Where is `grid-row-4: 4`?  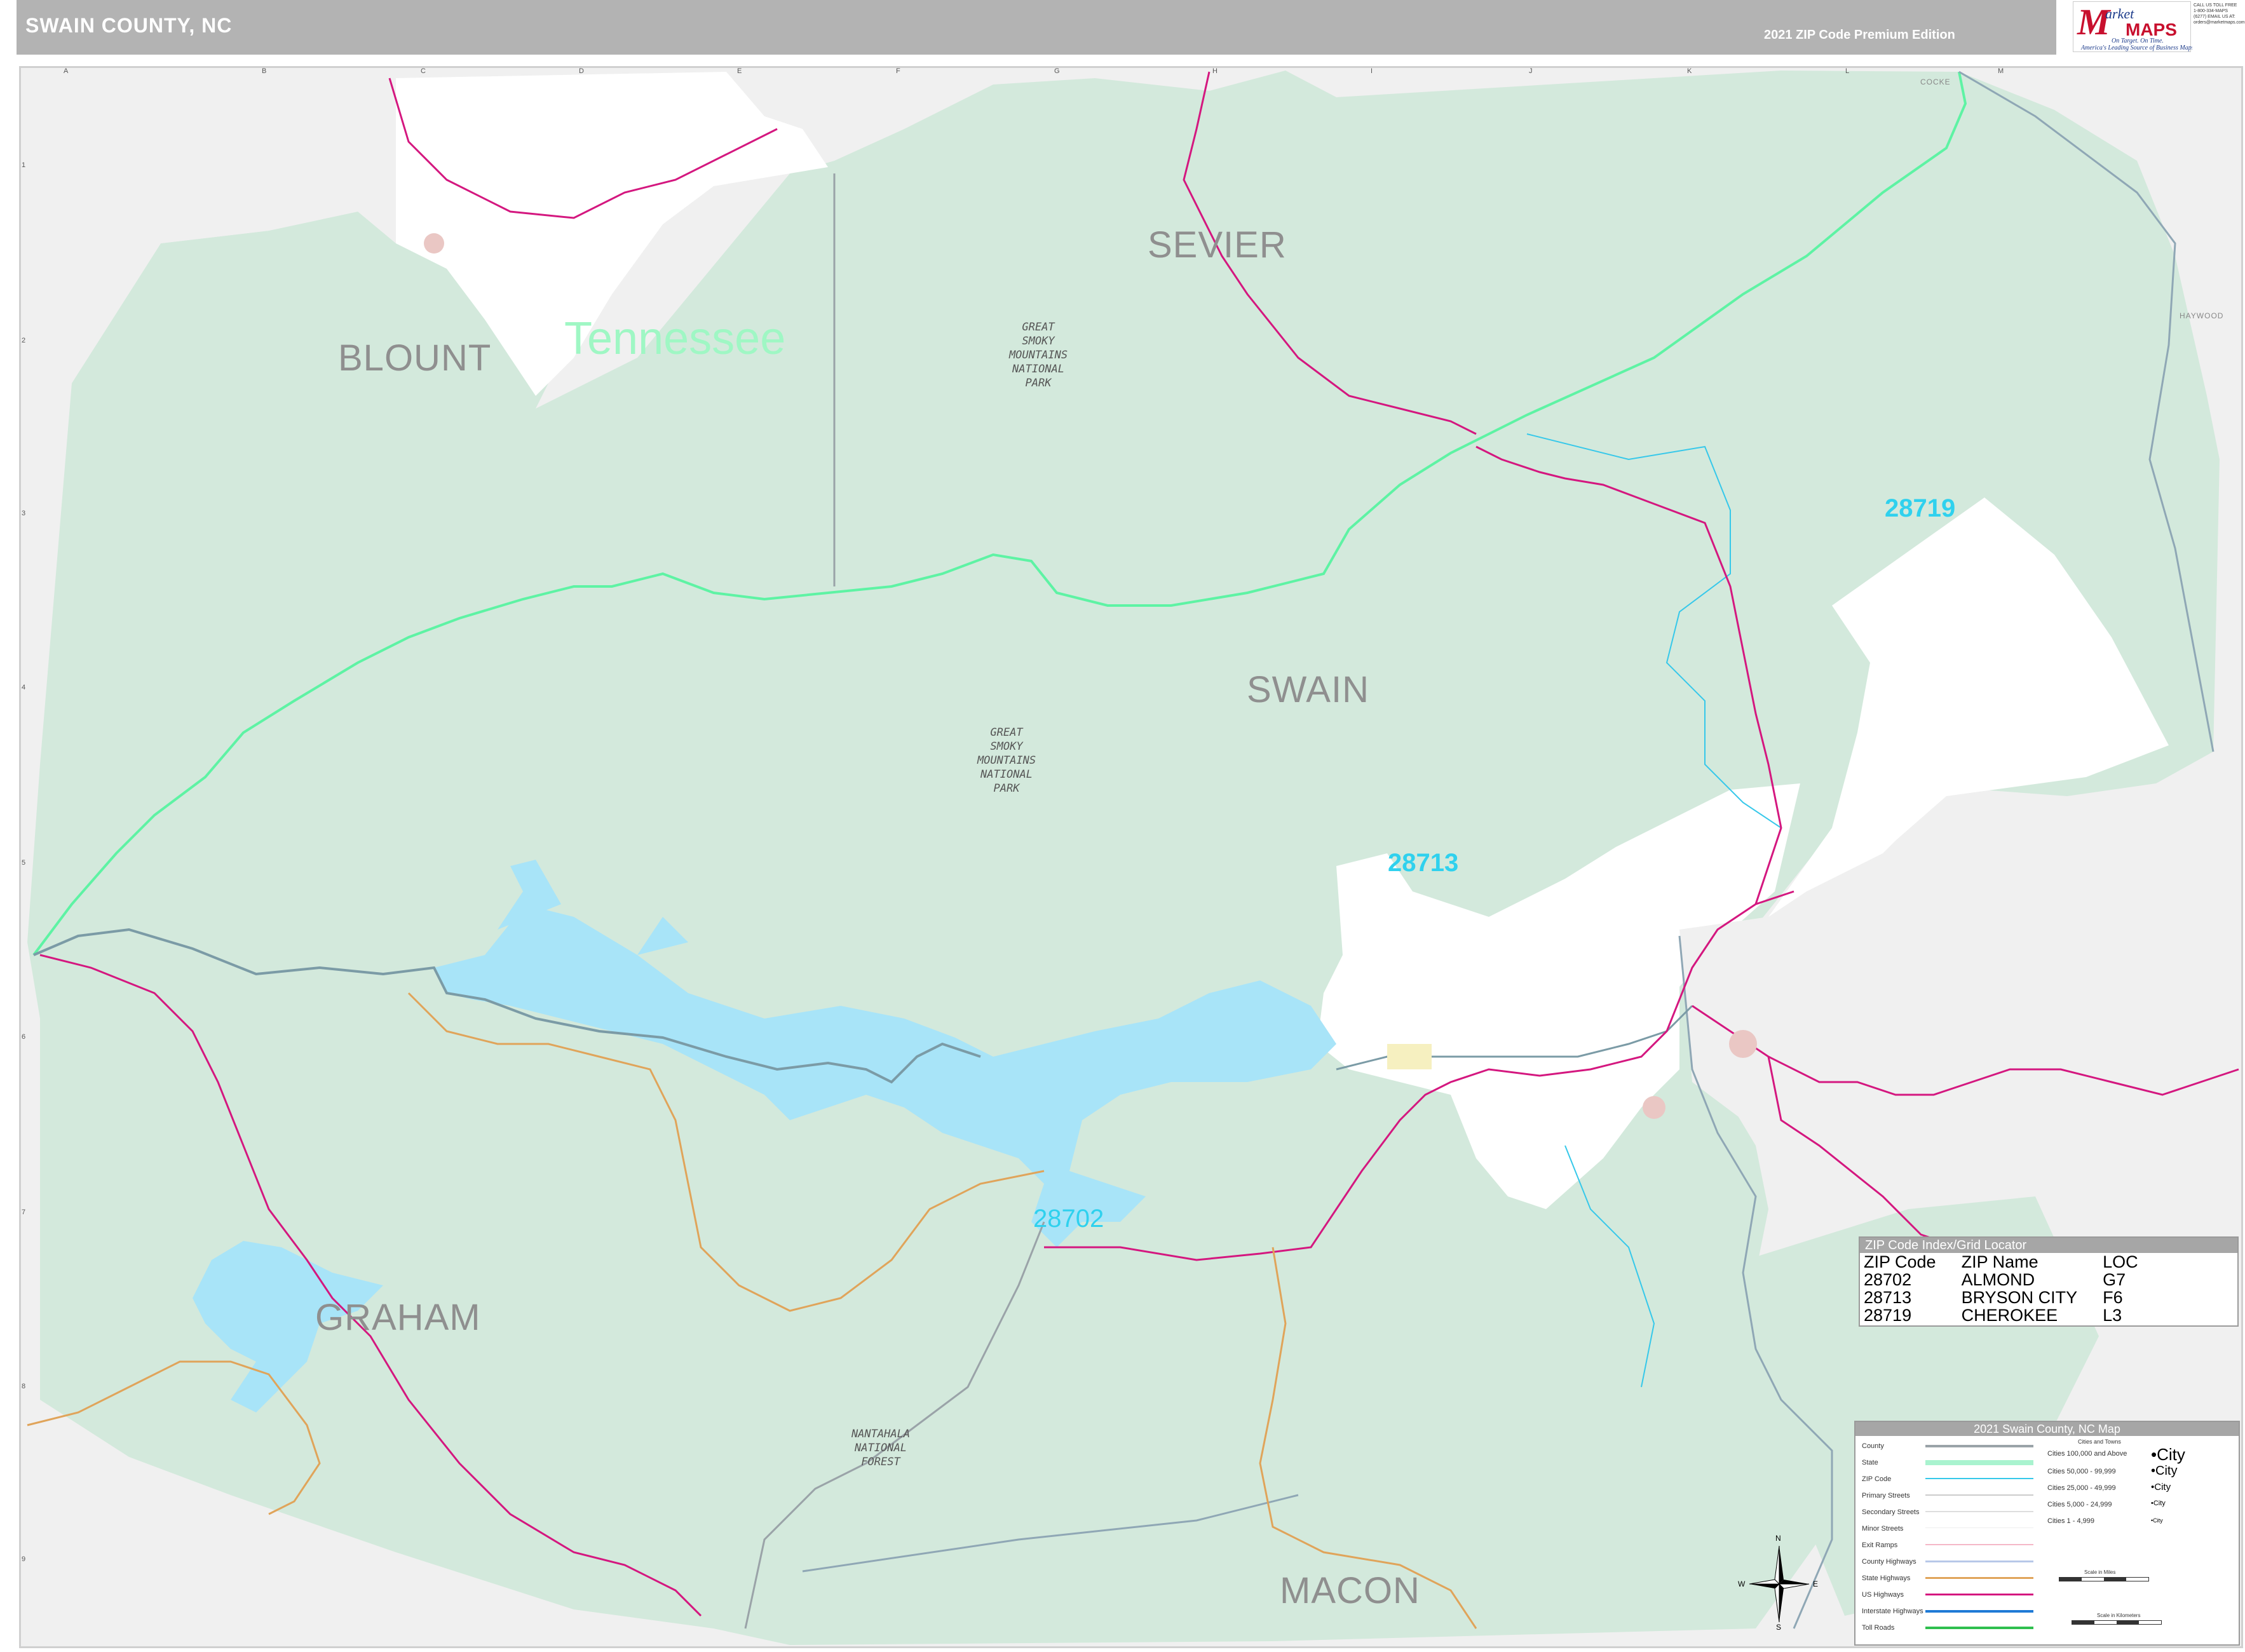
grid-row-4: 4 is located at coordinates (24, 688).